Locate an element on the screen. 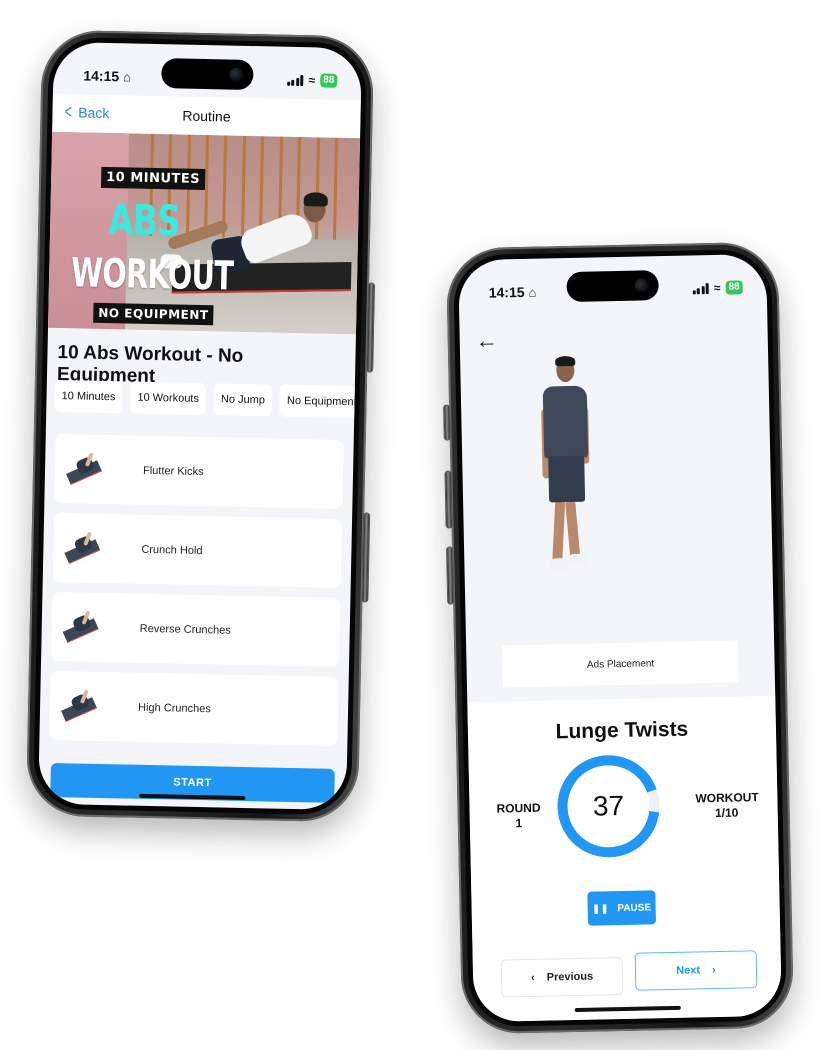 Image resolution: width=828 pixels, height=1050 pixels. exercise-item: Reverse Crunches is located at coordinates (196, 629).